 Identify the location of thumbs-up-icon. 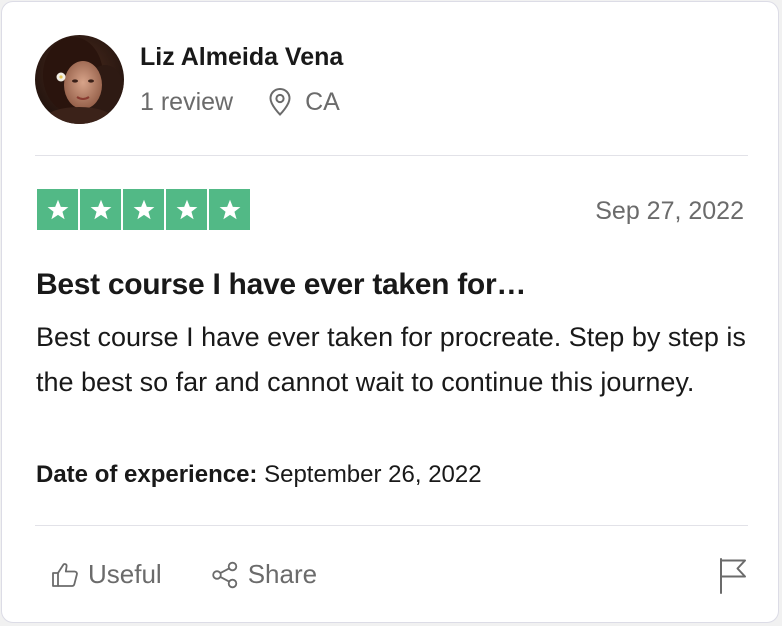
(65, 574).